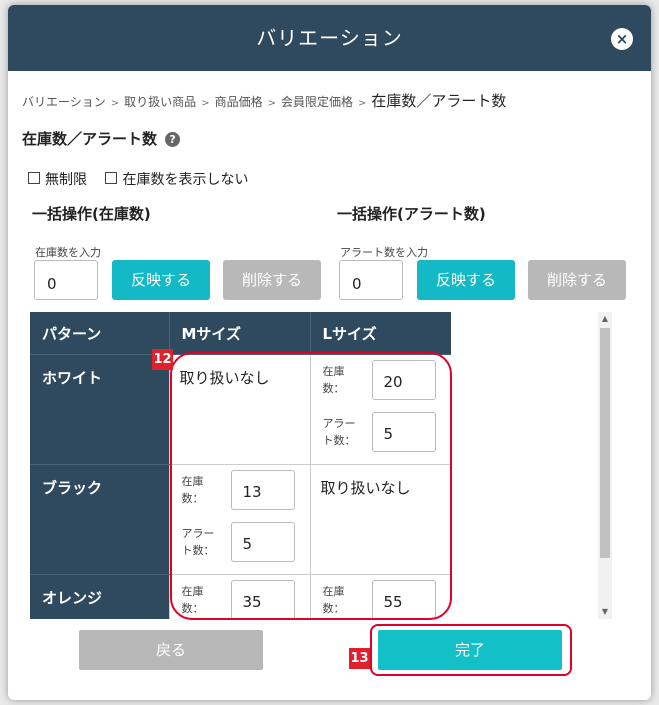  I want to click on table-scrollbar: ▲ ▼, so click(605, 465).